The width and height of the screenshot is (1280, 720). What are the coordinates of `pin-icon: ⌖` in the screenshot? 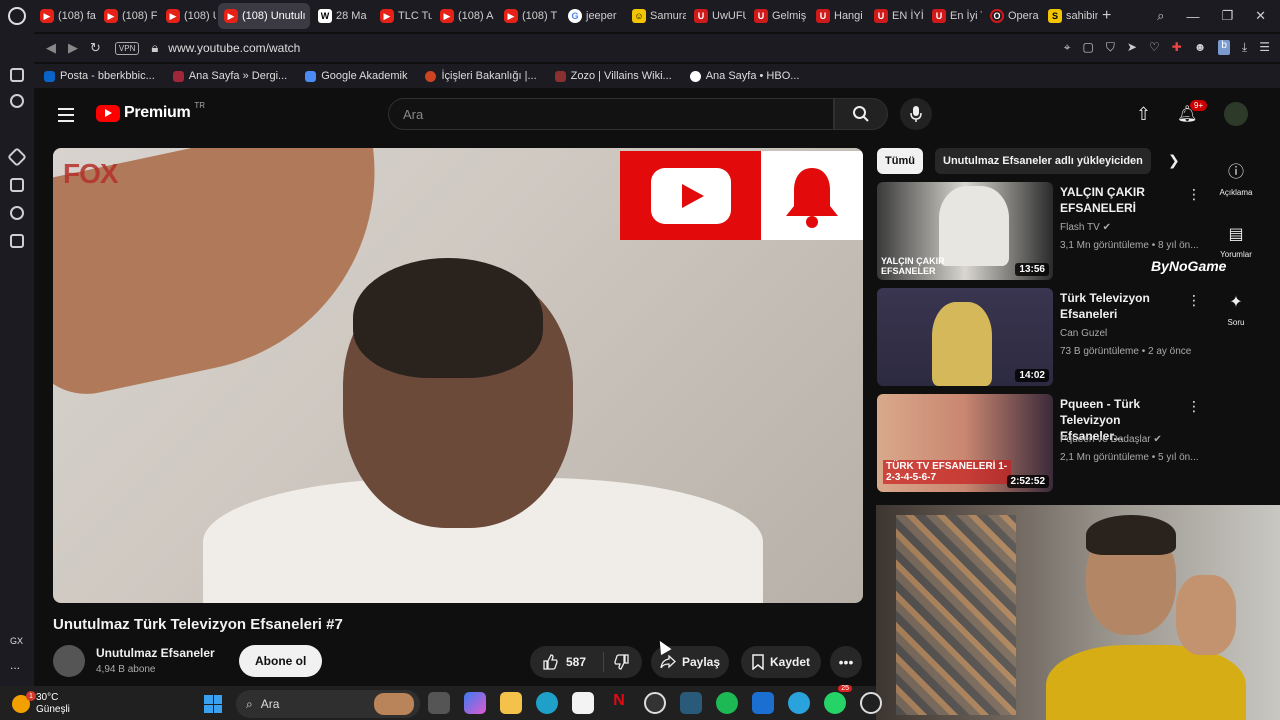 It's located at (1067, 47).